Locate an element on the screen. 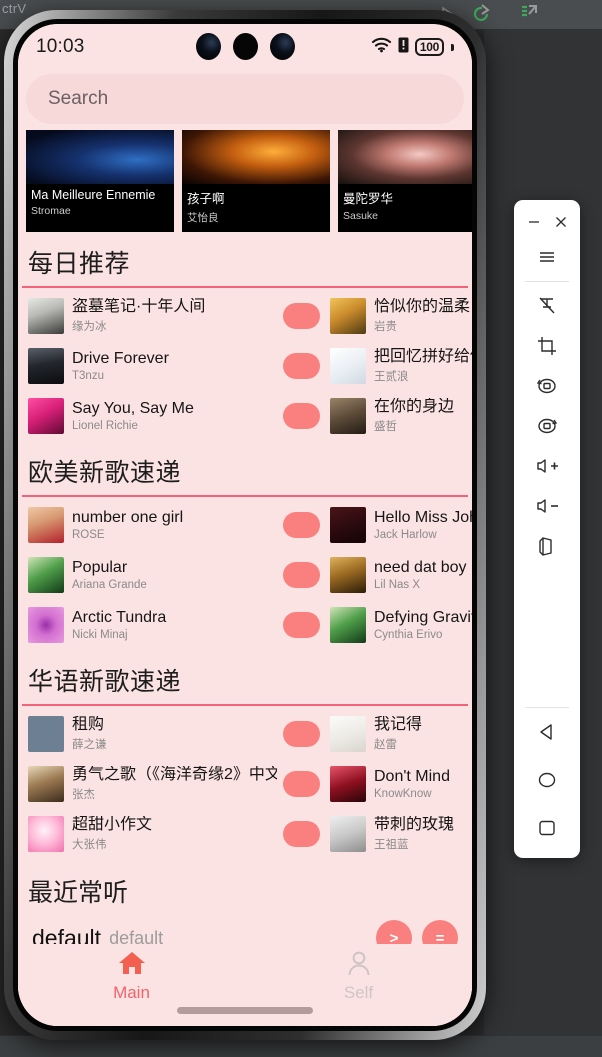  recent-section-heading: 最近常听 is located at coordinates (78, 893).